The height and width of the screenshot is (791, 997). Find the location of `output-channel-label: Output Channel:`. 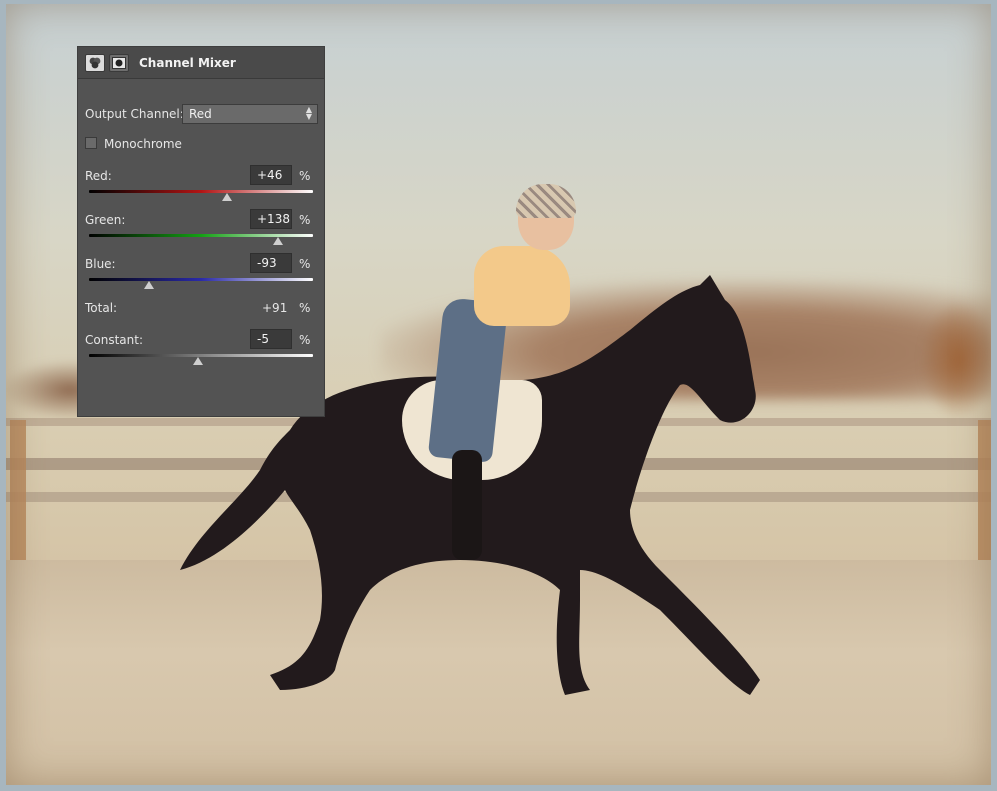

output-channel-label: Output Channel: is located at coordinates (134, 114).